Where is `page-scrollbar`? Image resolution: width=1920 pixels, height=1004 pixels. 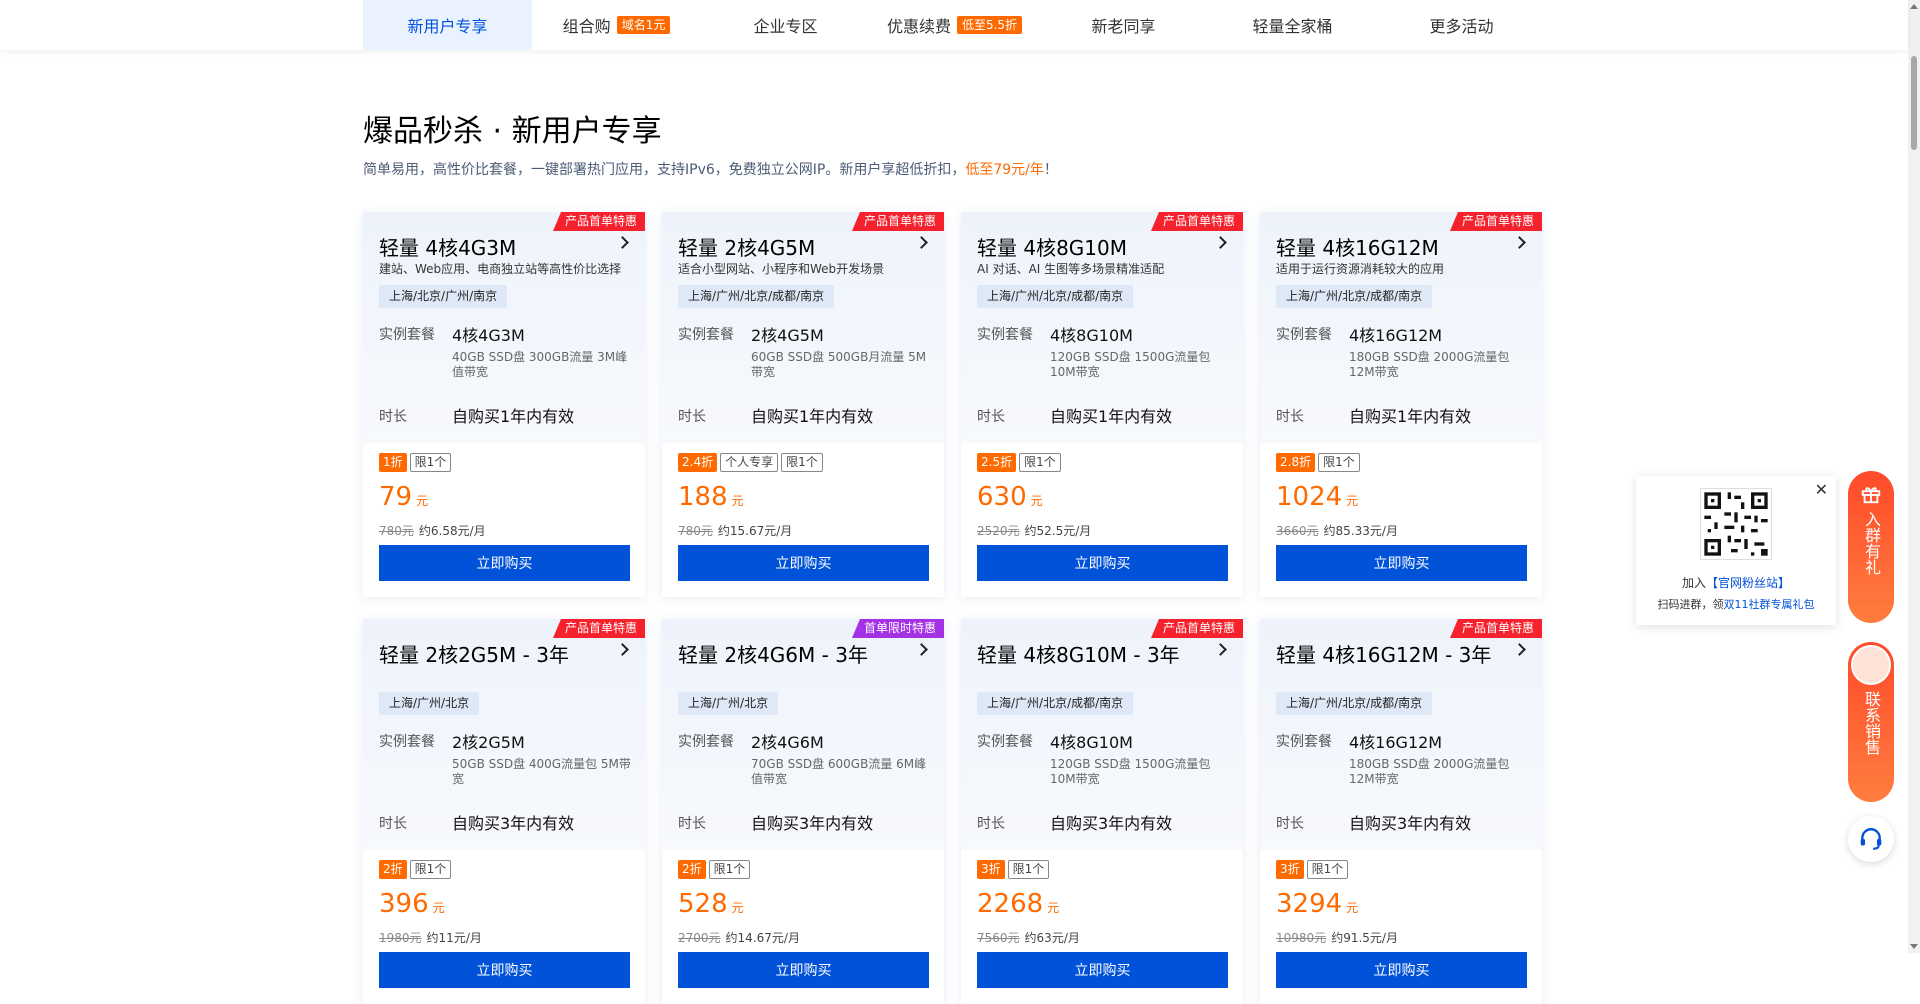 page-scrollbar is located at coordinates (1914, 476).